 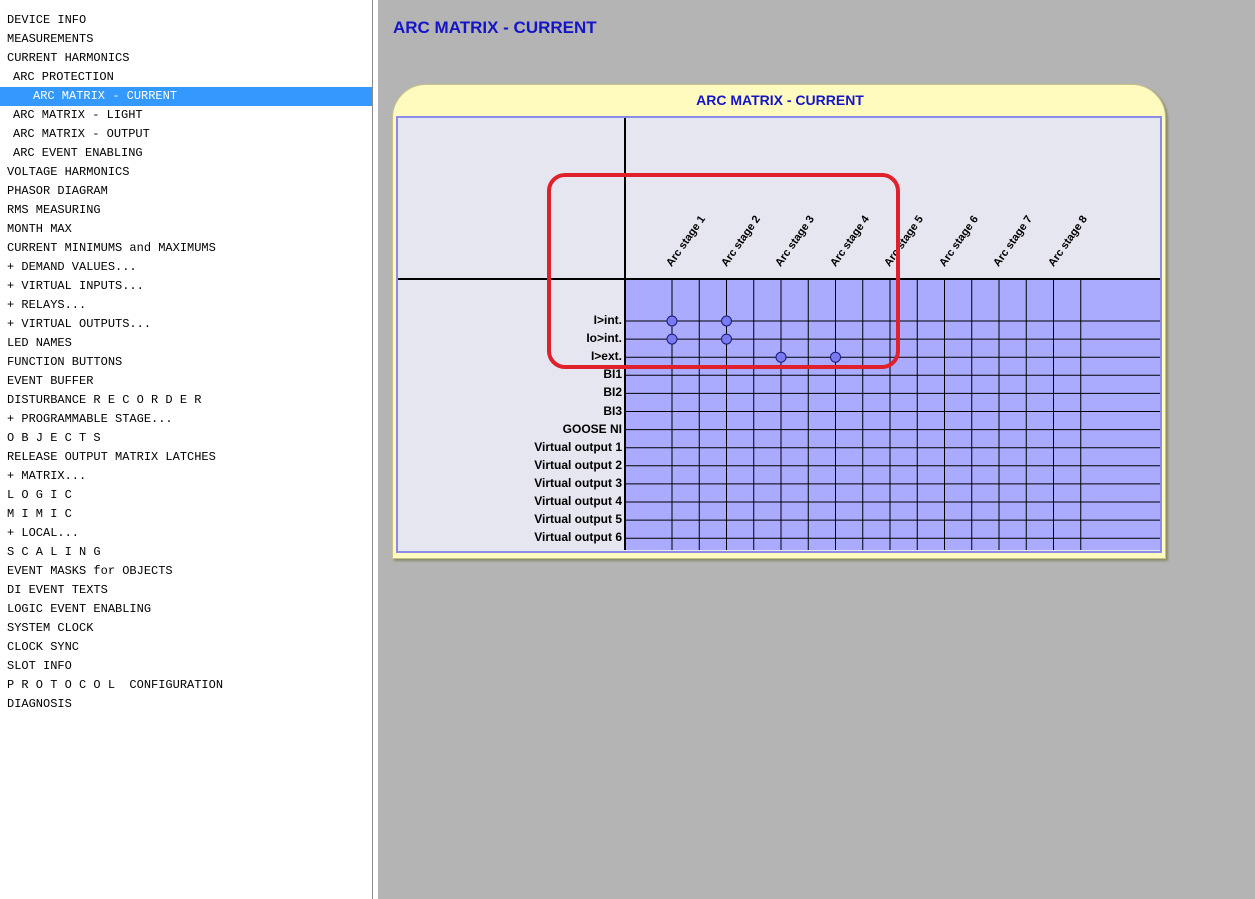 I want to click on matrix-grid-fill, so click(x=892, y=414).